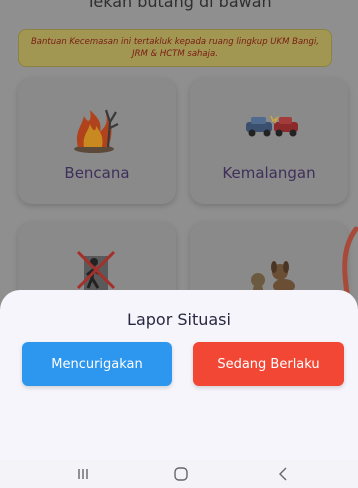  What do you see at coordinates (179, 319) in the screenshot?
I see `sheet-title: Lapor Situasi` at bounding box center [179, 319].